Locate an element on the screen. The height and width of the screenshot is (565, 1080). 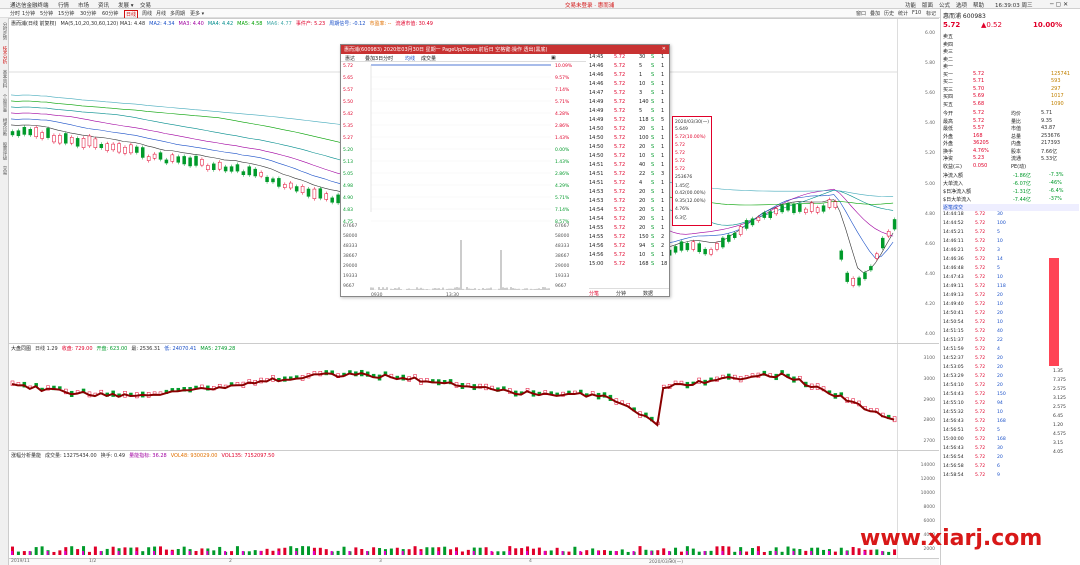
info-line: 5.72 is located at coordinates (680, 161).